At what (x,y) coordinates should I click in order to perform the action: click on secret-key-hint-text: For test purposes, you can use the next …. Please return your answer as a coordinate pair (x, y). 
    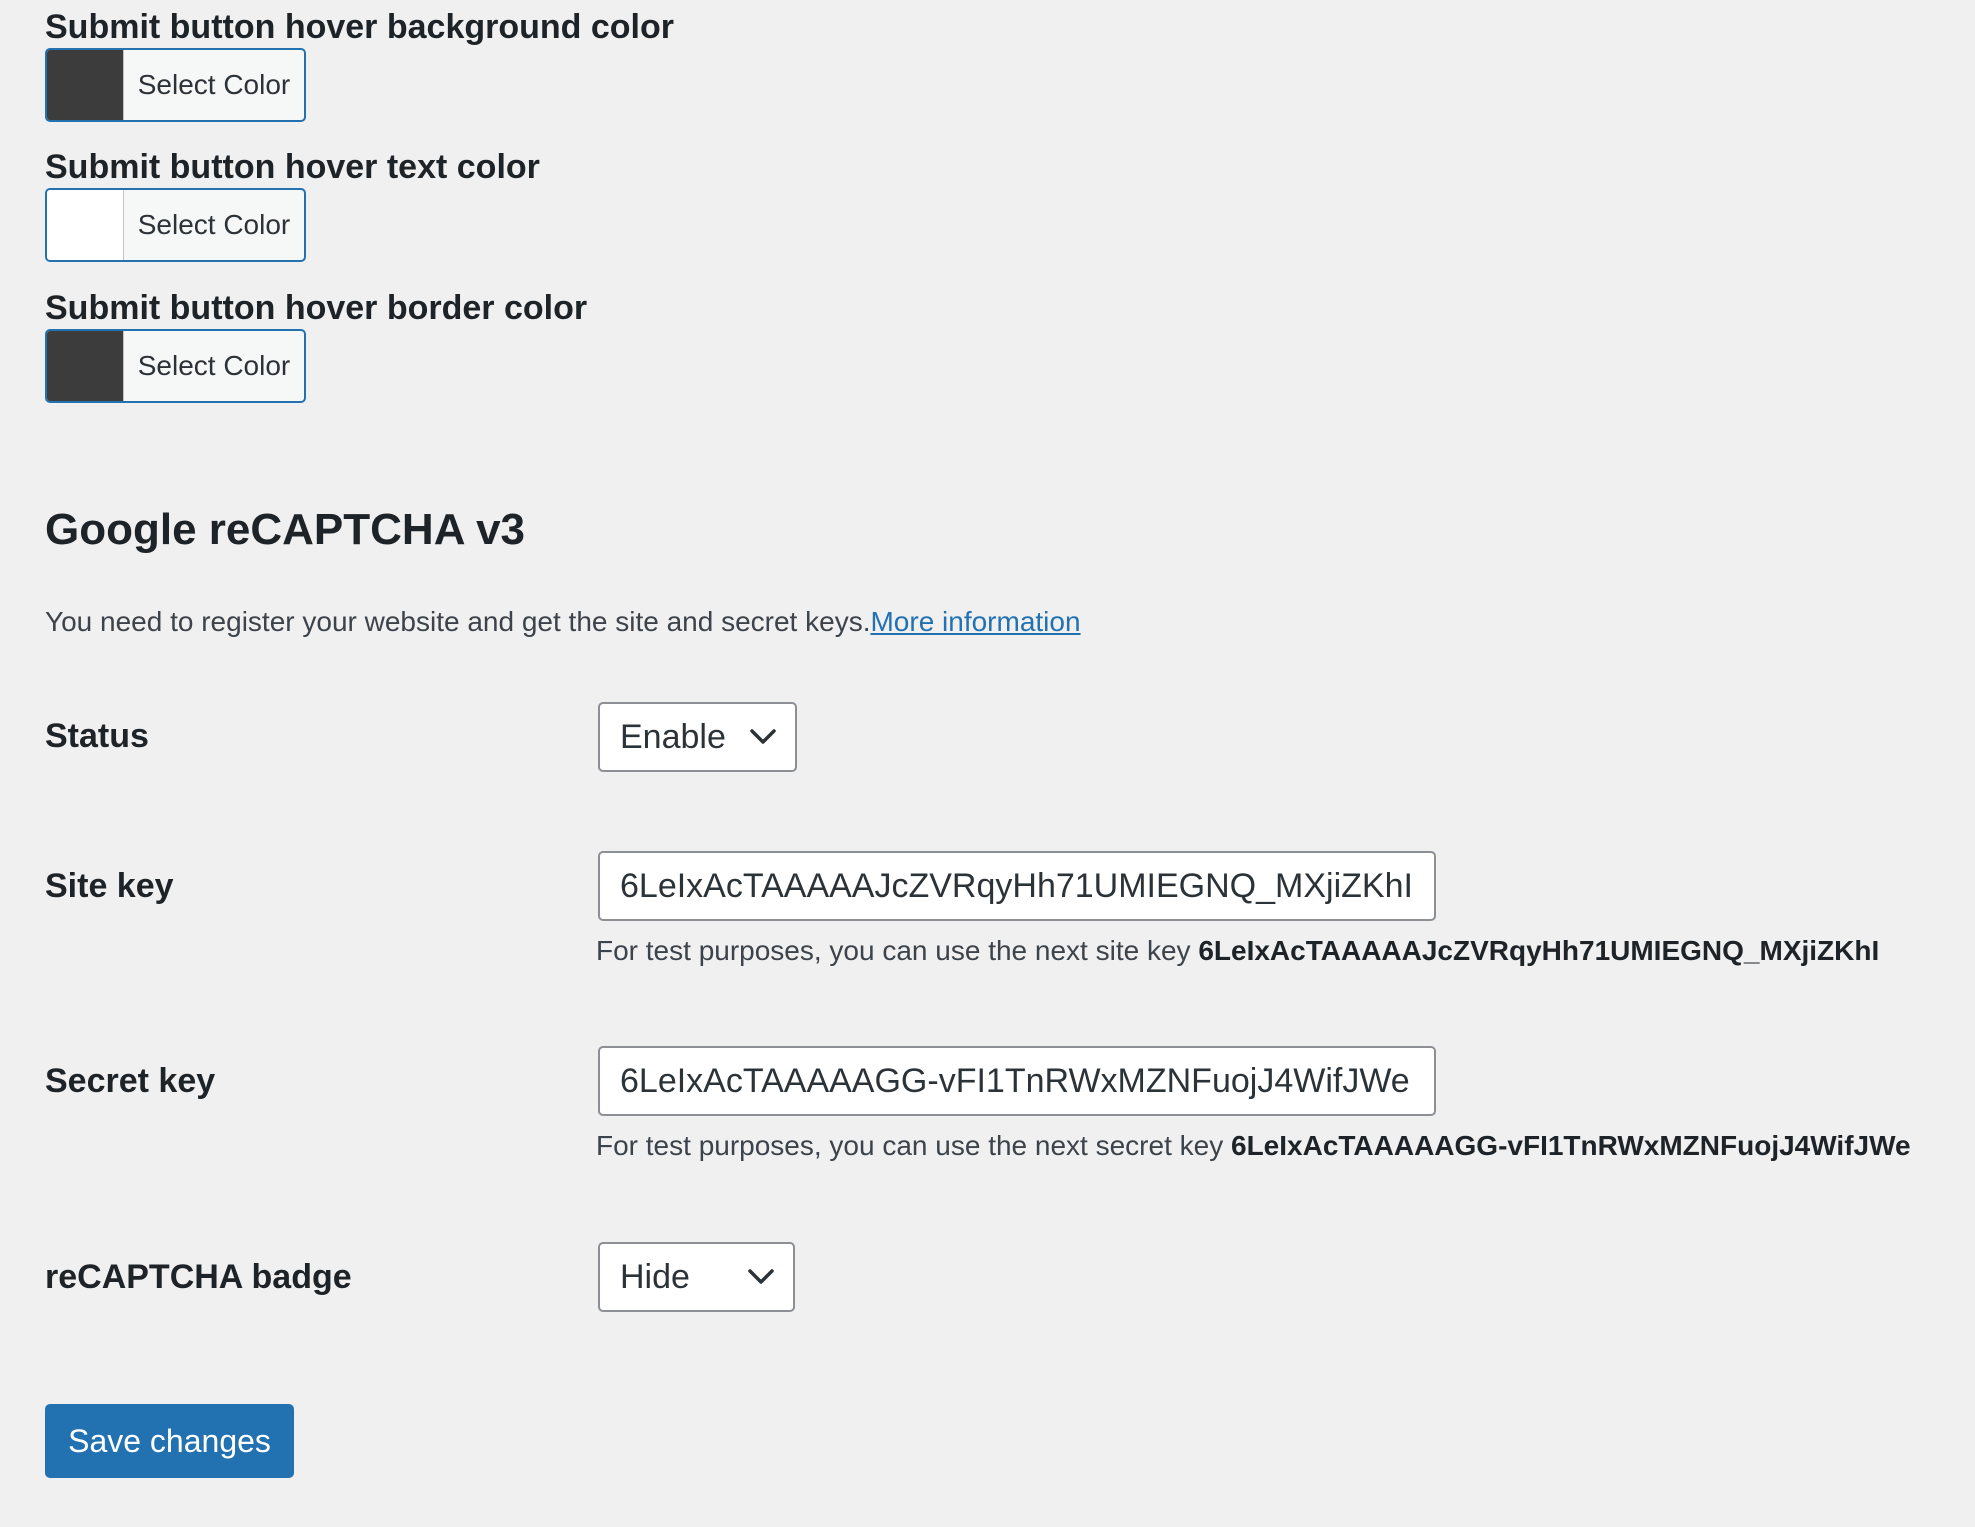
    Looking at the image, I should click on (910, 1145).